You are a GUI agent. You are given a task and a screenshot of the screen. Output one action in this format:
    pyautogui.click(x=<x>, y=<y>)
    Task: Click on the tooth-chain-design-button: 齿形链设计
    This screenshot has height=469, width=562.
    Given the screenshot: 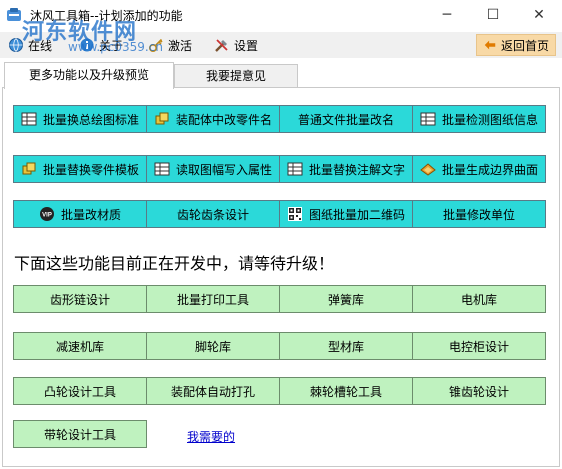 What is the action you would take?
    pyautogui.click(x=80, y=299)
    